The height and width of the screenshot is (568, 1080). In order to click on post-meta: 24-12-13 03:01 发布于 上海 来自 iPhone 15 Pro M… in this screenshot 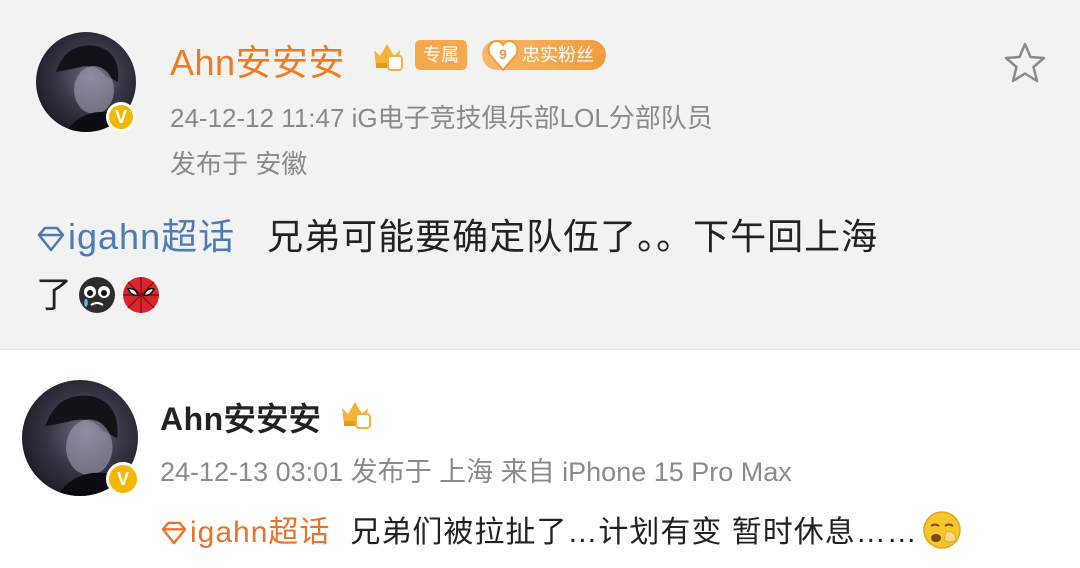, I will do `click(476, 472)`.